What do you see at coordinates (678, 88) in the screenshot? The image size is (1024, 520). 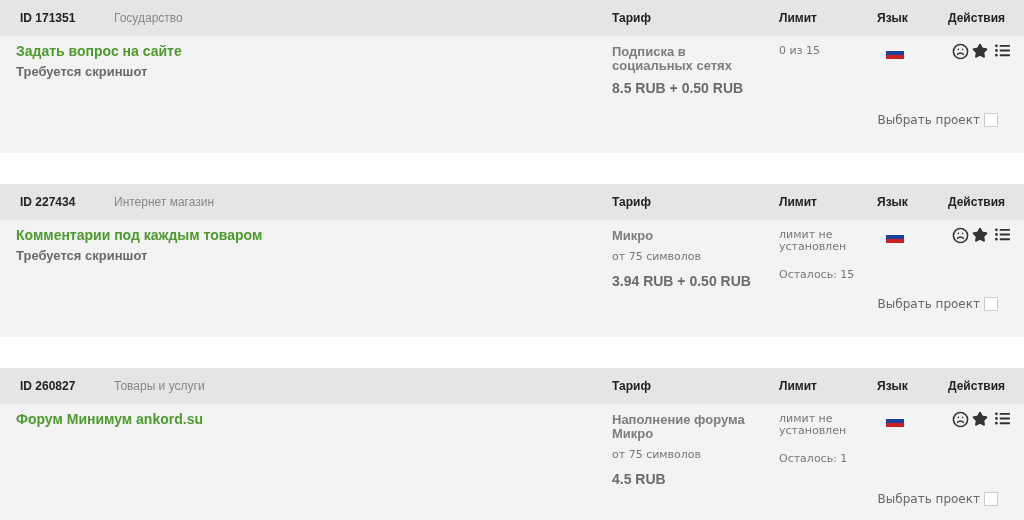 I see `tariff-price: 8.5 RUB + 0.50 RUB` at bounding box center [678, 88].